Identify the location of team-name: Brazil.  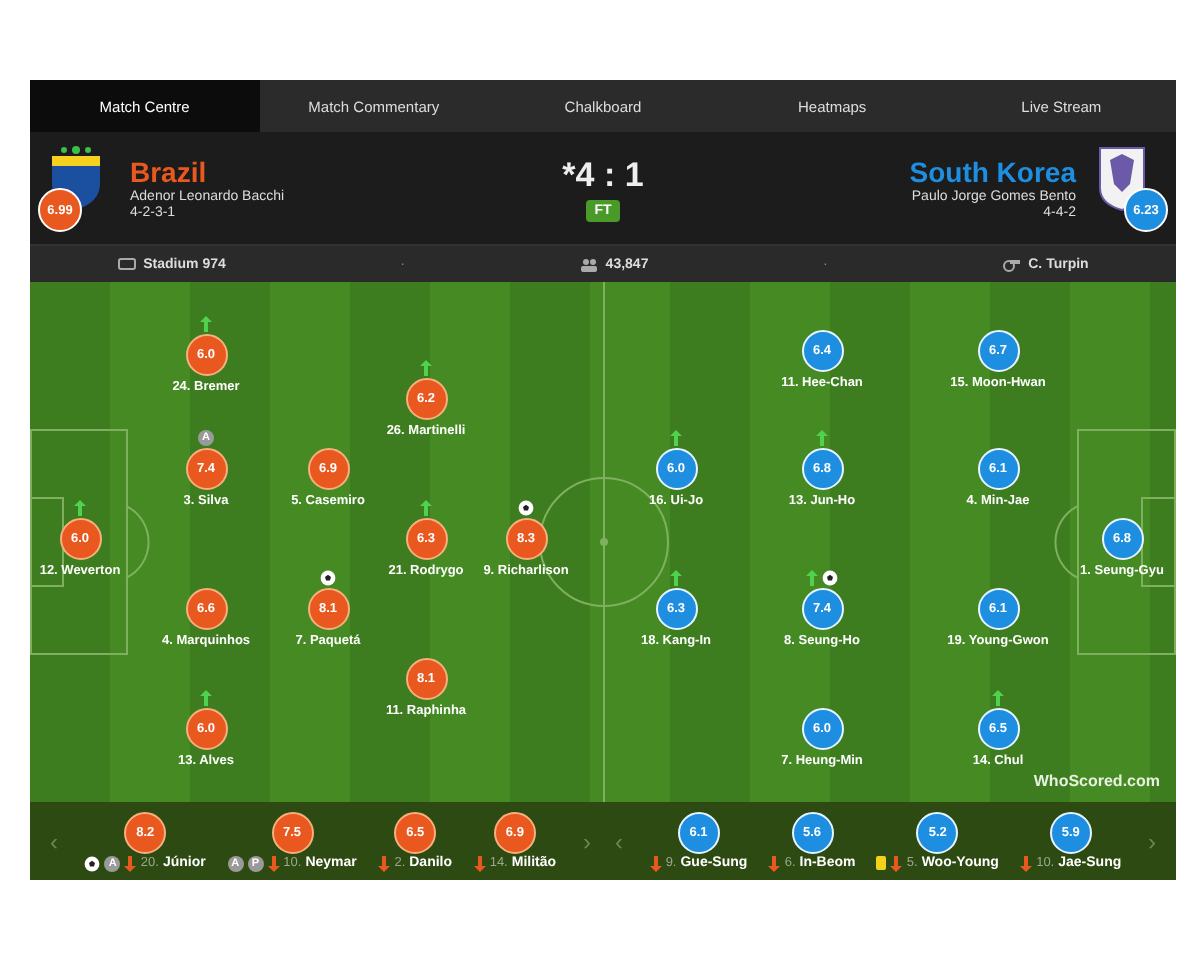
(207, 172).